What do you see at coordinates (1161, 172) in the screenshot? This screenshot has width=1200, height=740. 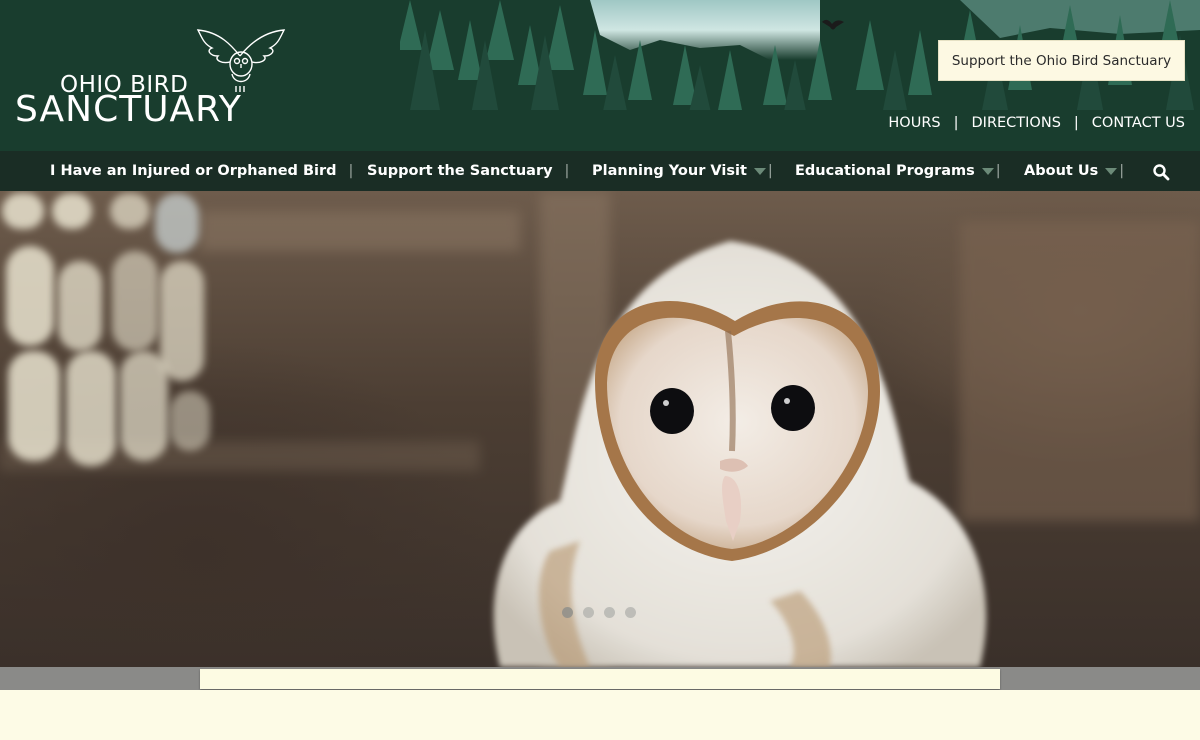 I see `search-icon` at bounding box center [1161, 172].